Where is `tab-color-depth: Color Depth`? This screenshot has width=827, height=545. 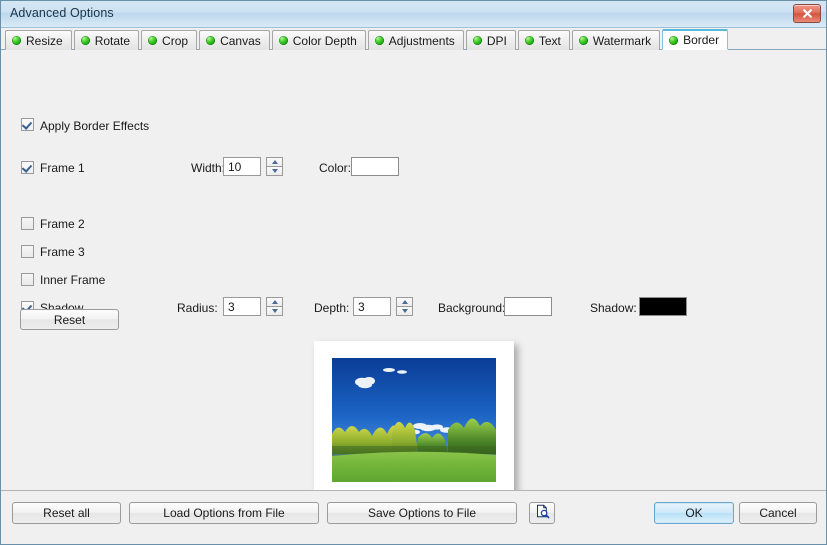
tab-color-depth: Color Depth is located at coordinates (318, 40).